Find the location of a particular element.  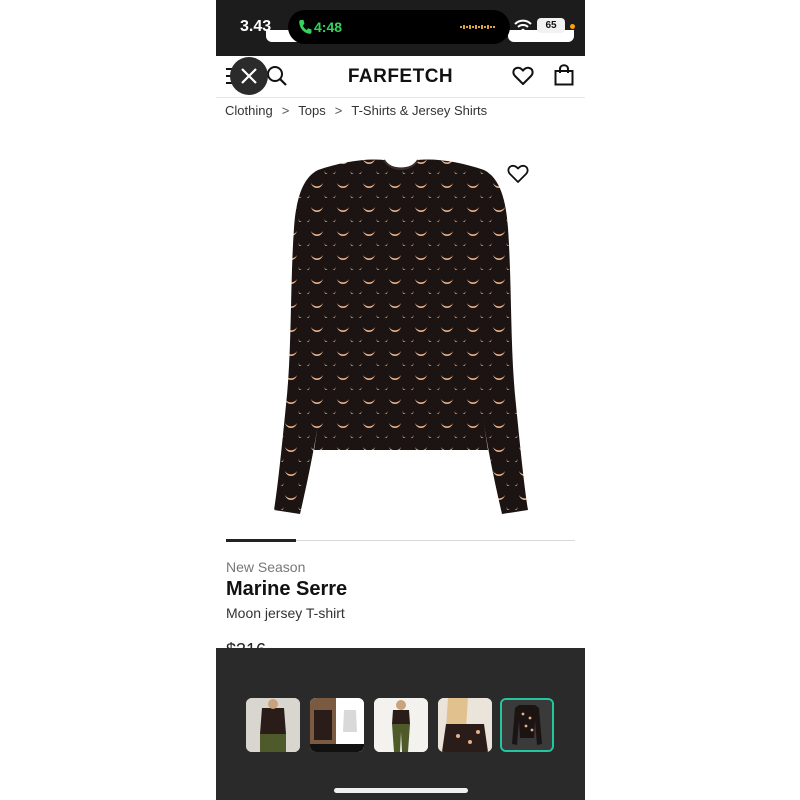

app-header: FARFETCH is located at coordinates (400, 77).